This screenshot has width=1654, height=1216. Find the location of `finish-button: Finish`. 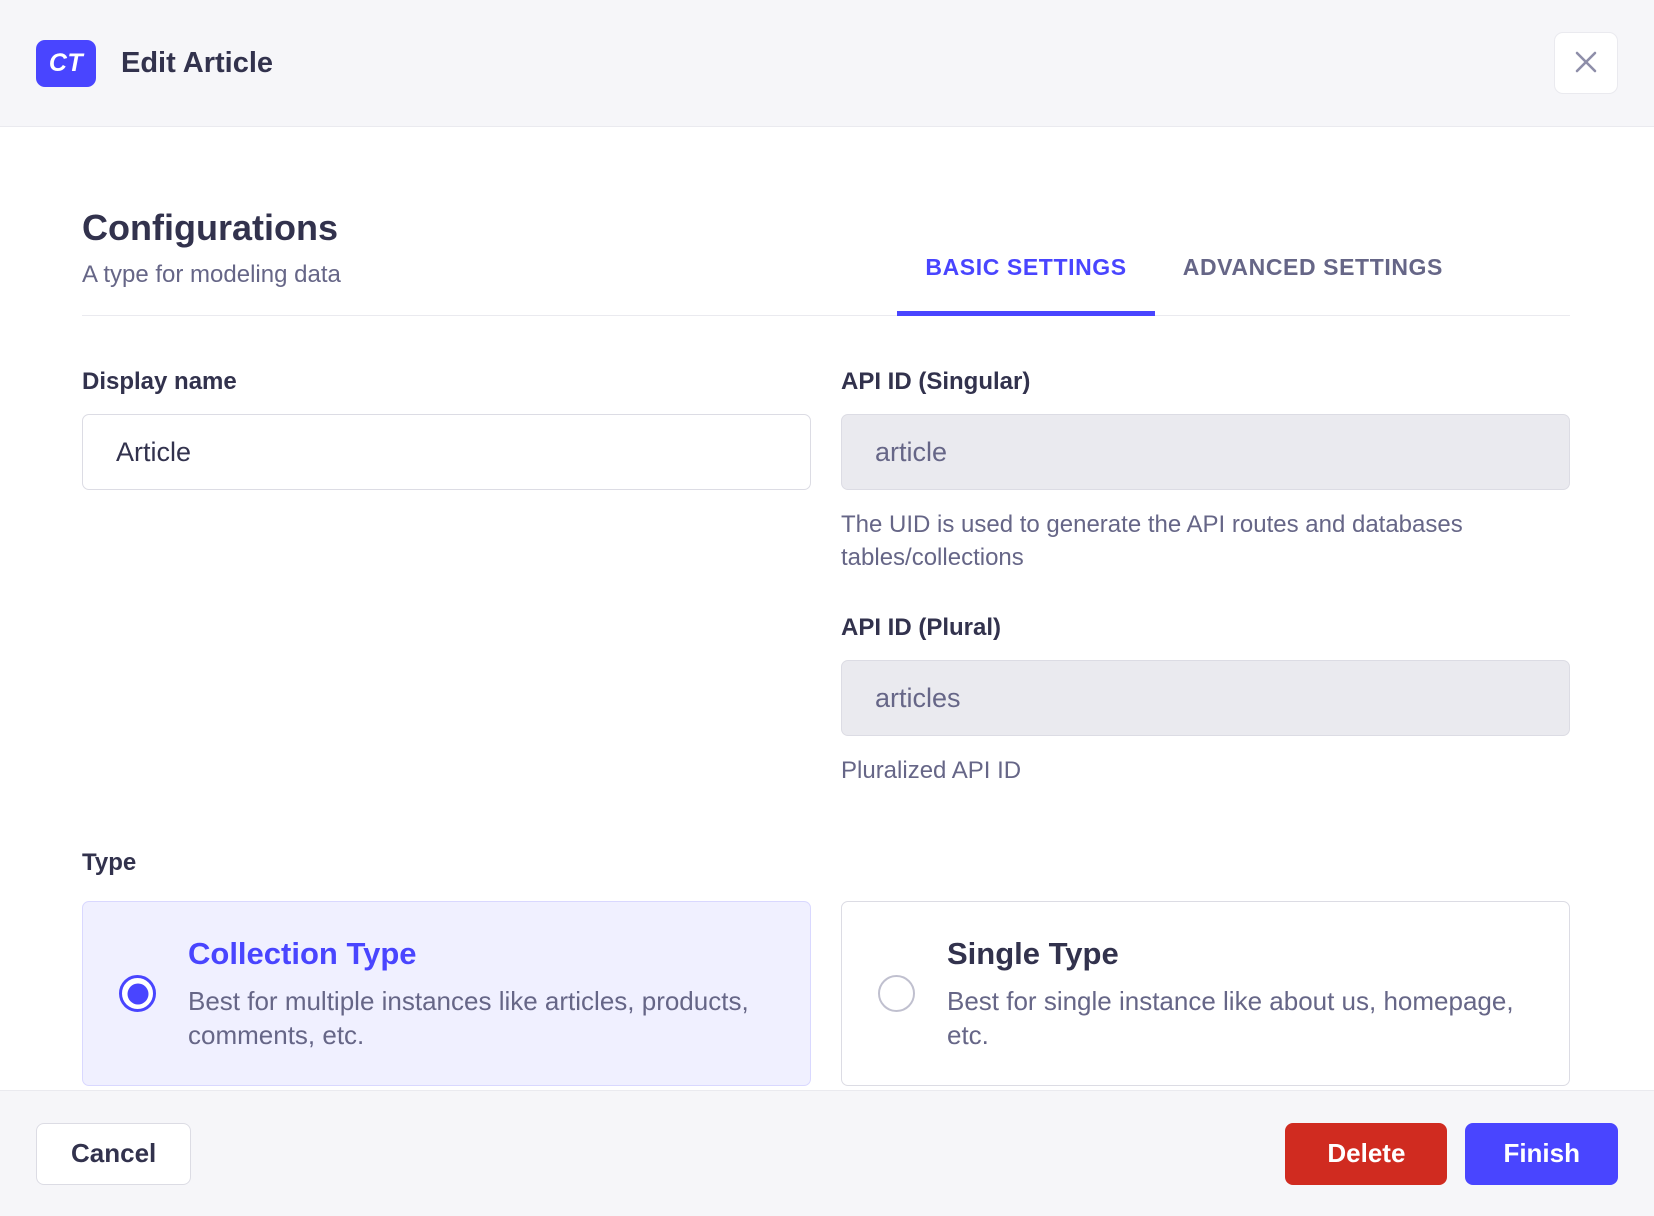

finish-button: Finish is located at coordinates (1541, 1153).